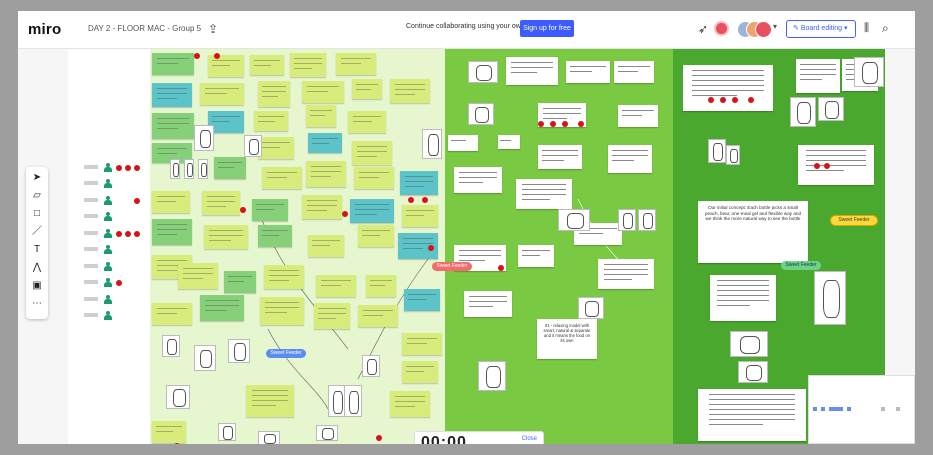 The image size is (933, 455). What do you see at coordinates (479, 437) in the screenshot?
I see `timer-widget: 00:00 Close` at bounding box center [479, 437].